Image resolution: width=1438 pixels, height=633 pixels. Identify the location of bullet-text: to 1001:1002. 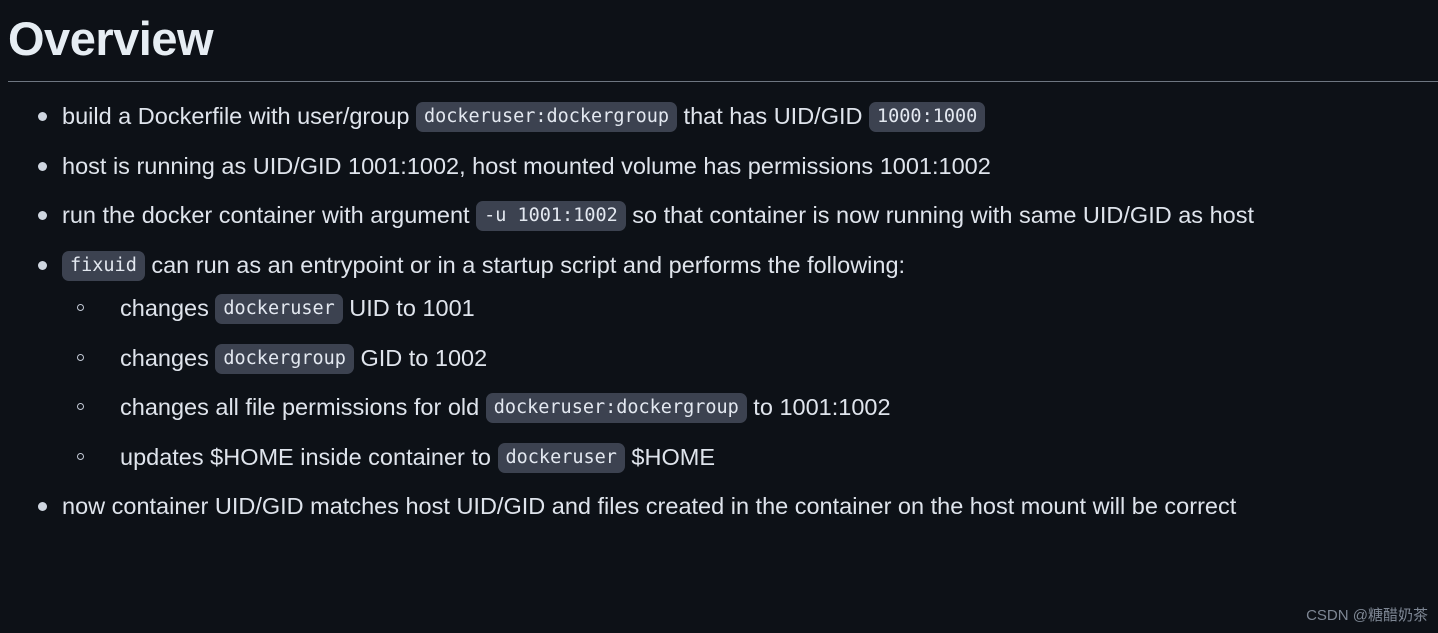
(818, 407).